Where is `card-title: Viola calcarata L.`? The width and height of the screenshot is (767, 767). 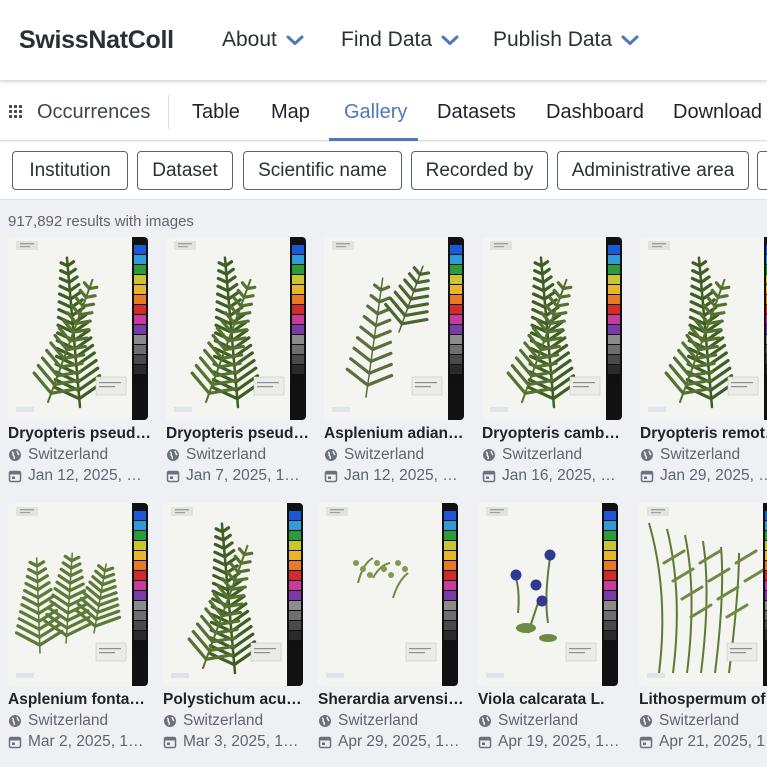 card-title: Viola calcarata L. is located at coordinates (551, 700).